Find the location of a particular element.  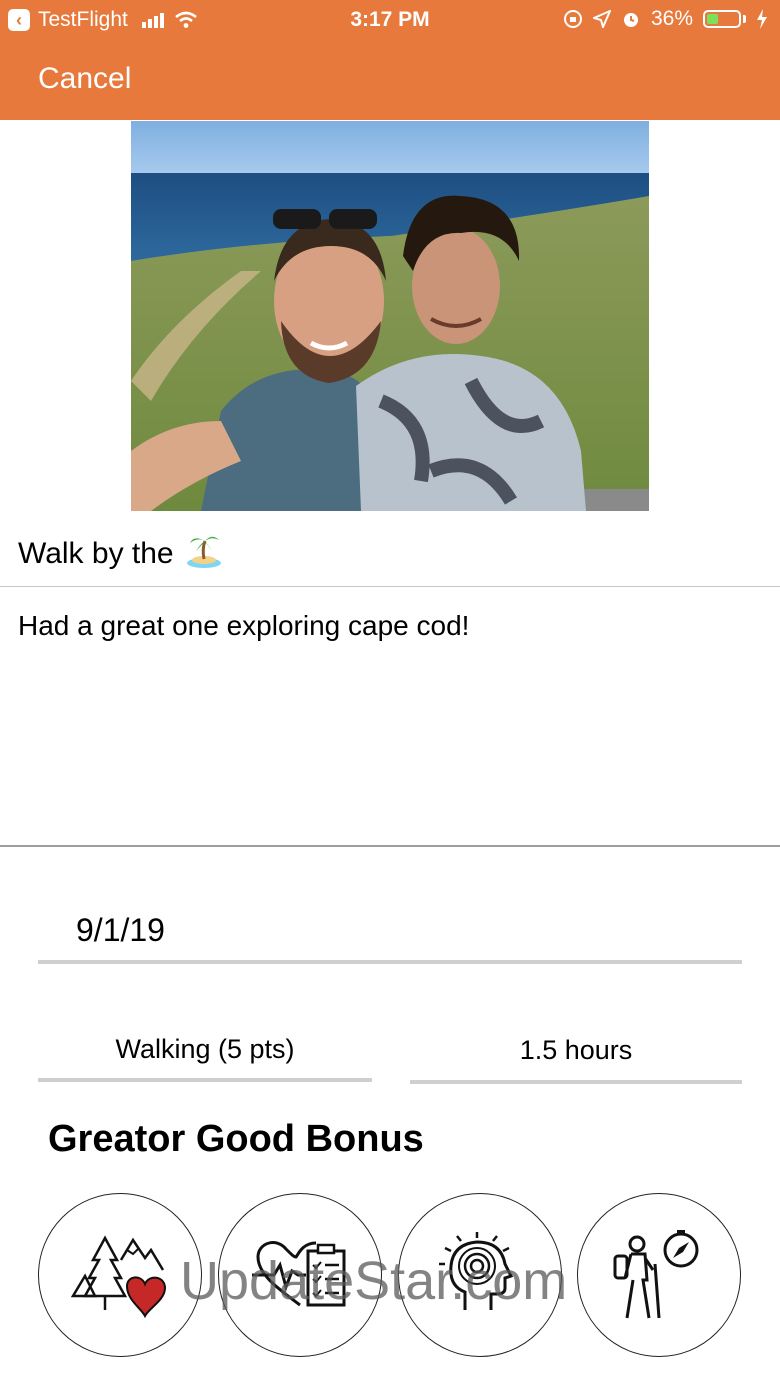

alarm-icon is located at coordinates (630, 20).